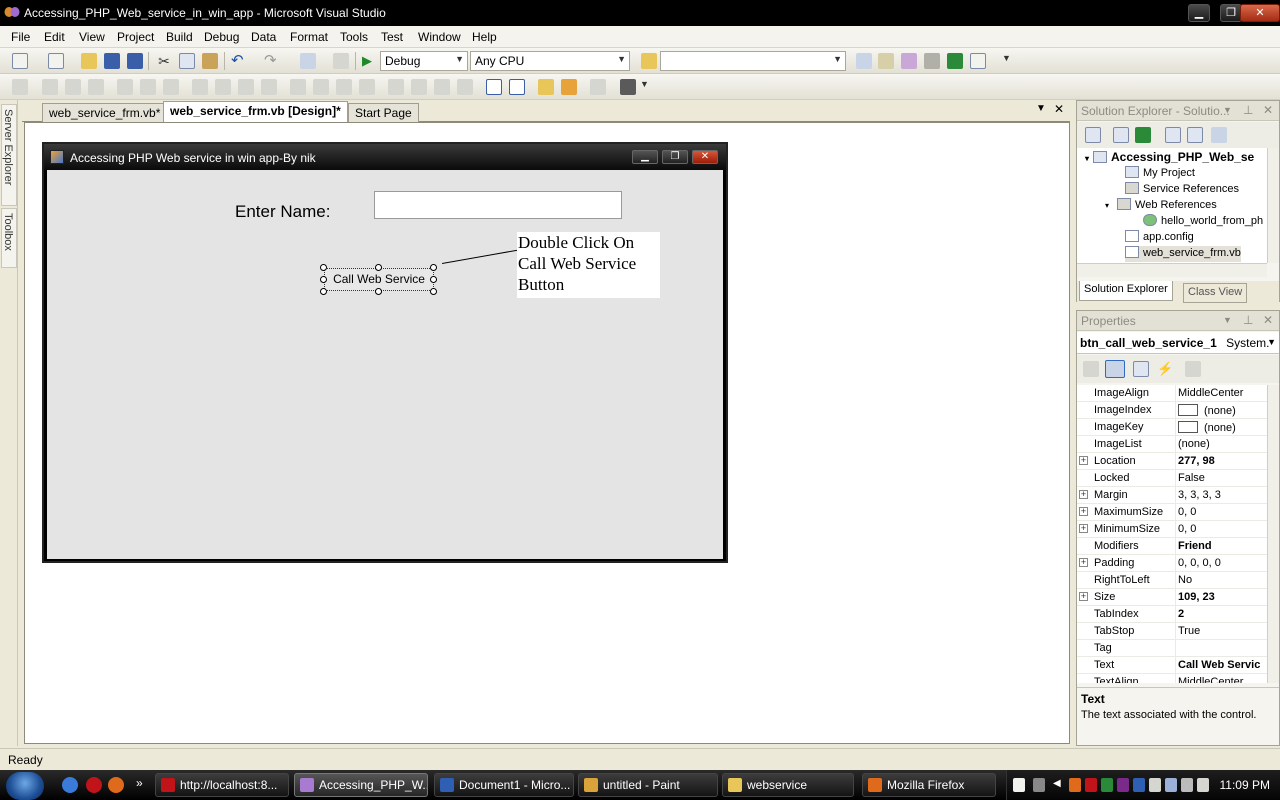 This screenshot has height=800, width=1280. What do you see at coordinates (1221, 393) in the screenshot?
I see `property-value: MiddleCenter` at bounding box center [1221, 393].